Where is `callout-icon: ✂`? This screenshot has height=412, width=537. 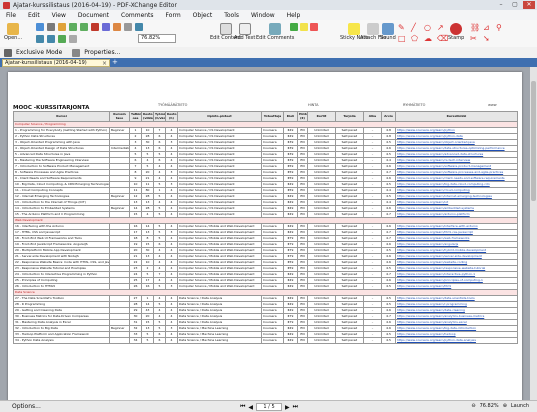 callout-icon: ✂ is located at coordinates (475, 38).